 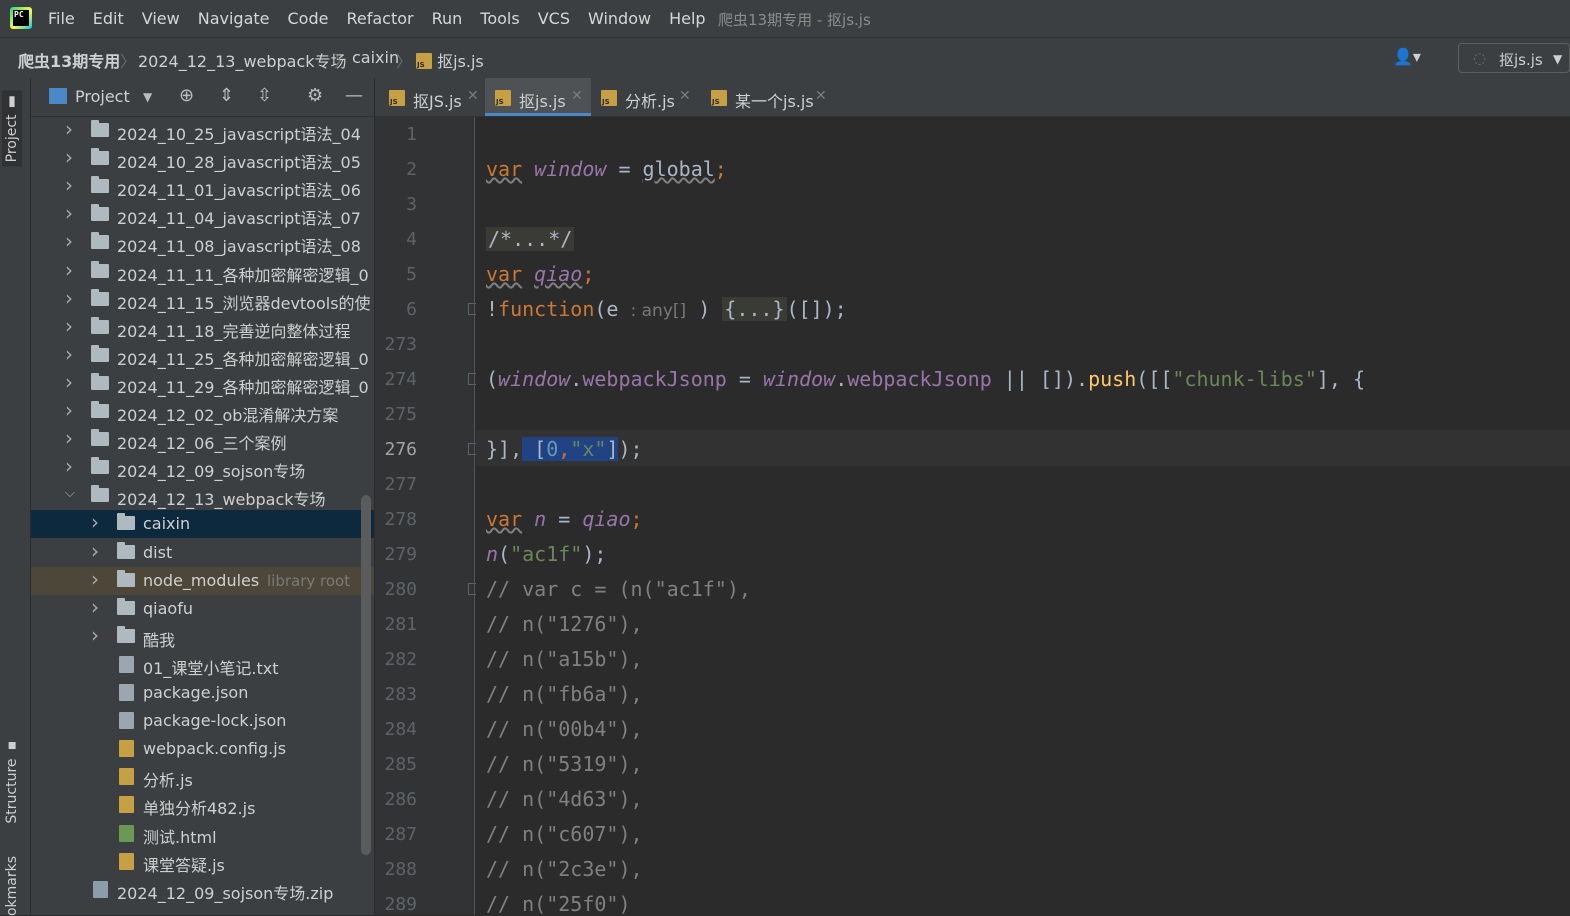 What do you see at coordinates (202, 693) in the screenshot?
I see `tree-file-row: package.json` at bounding box center [202, 693].